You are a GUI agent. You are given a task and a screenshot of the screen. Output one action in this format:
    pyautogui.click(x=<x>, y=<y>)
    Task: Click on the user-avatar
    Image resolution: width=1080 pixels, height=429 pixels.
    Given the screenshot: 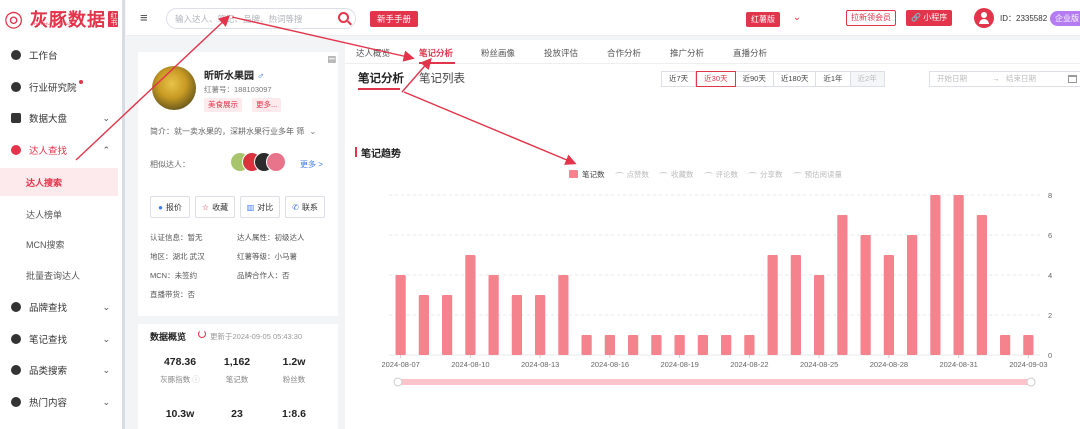 What is the action you would take?
    pyautogui.click(x=984, y=18)
    